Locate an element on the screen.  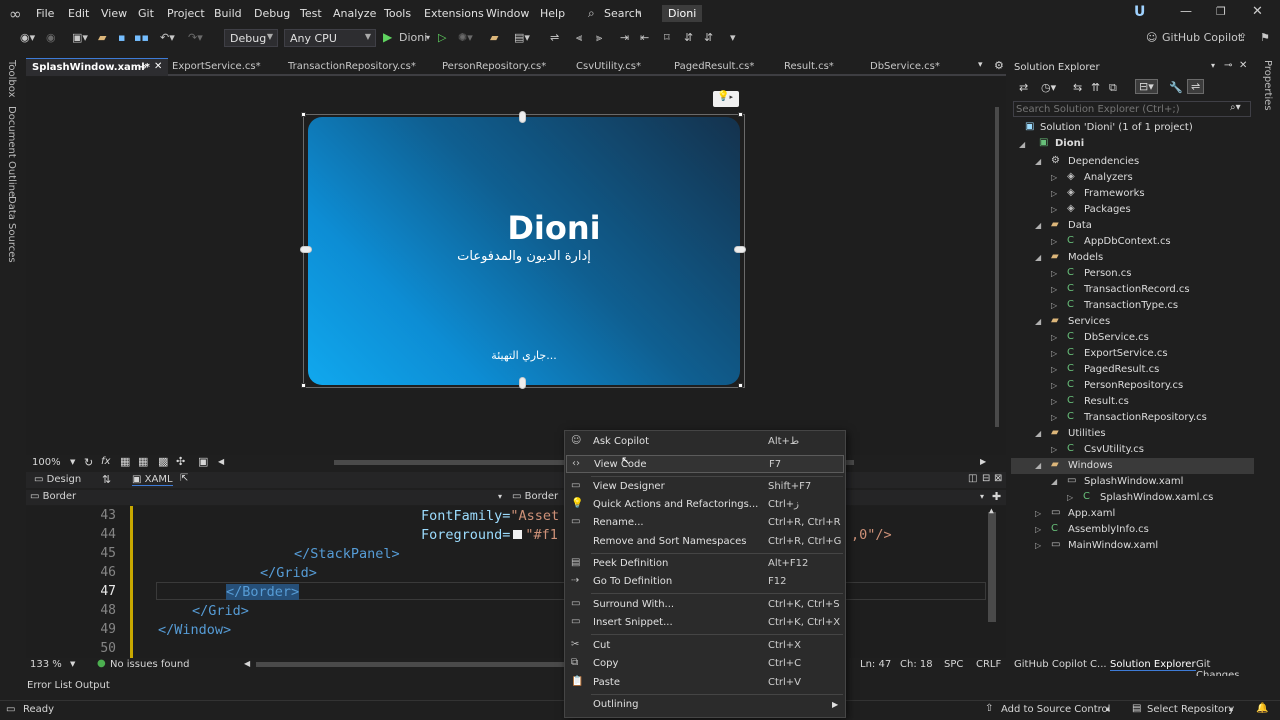
scroll-left-icon: ◀ is located at coordinates (247, 663).